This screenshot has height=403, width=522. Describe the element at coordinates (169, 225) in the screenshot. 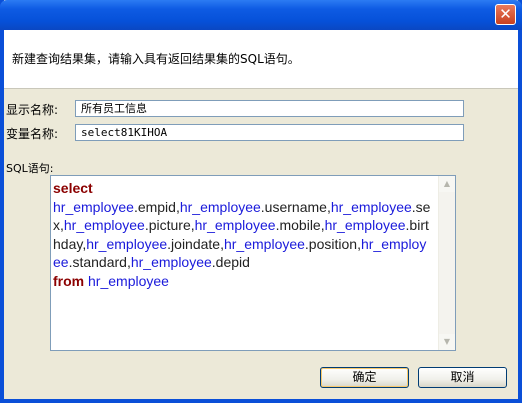

I see `sql-token: .picture,` at that location.